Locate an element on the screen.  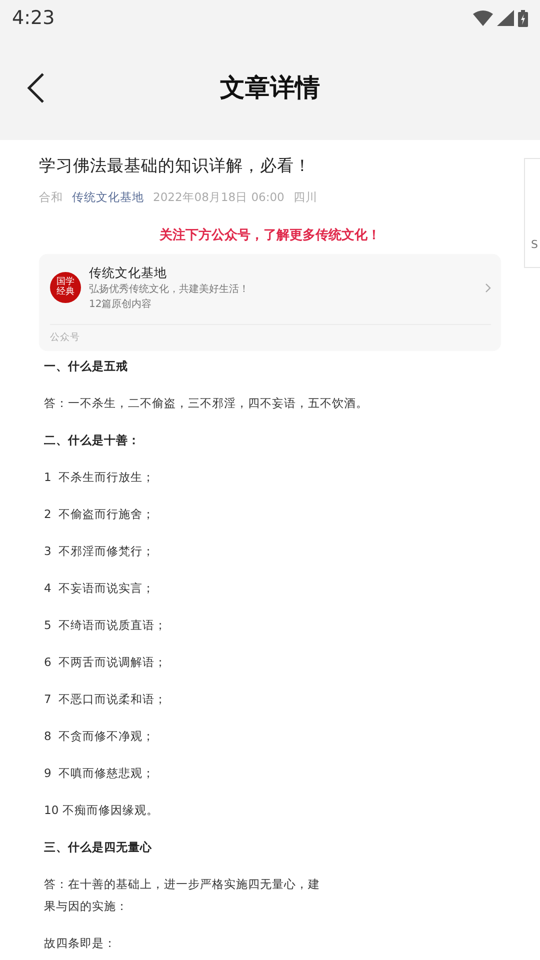
article-title: 学习佛法最基础的知识详解，必看！ is located at coordinates (175, 166).